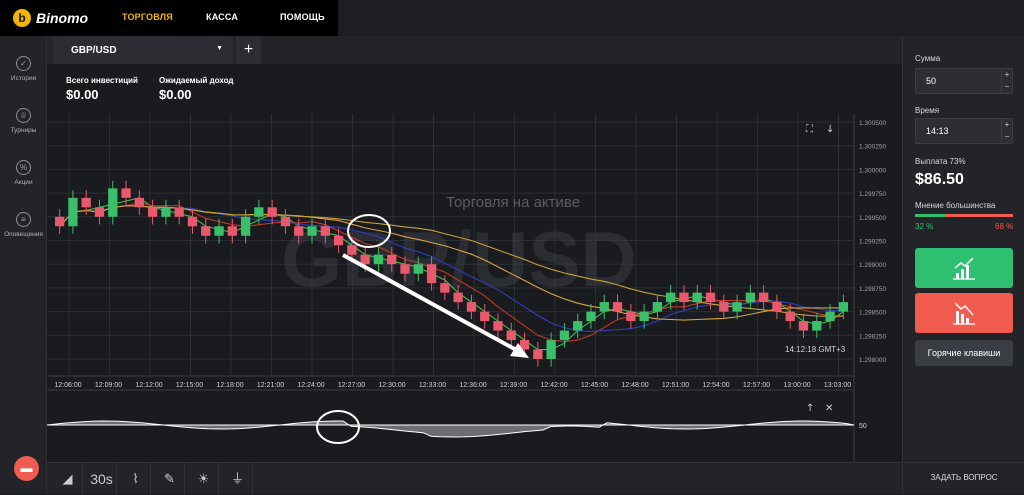 The width and height of the screenshot is (1024, 495). Describe the element at coordinates (23, 225) in the screenshot. I see `sidebar-item-notifications: ≡ Оповещения` at that location.